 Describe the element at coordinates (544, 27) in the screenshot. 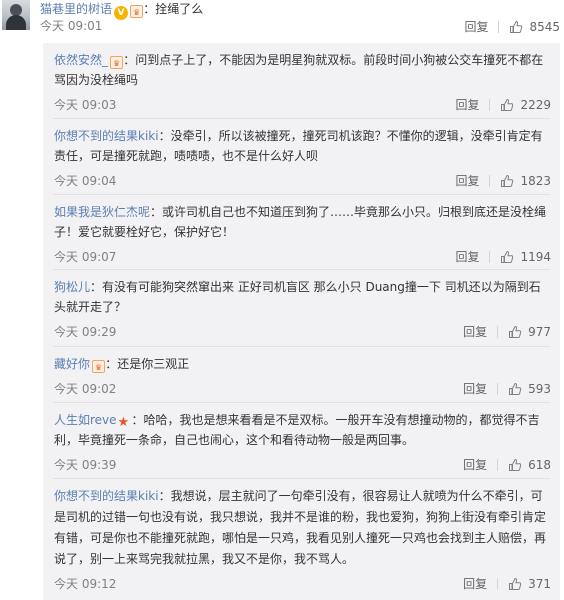

I see `like-count: 8545` at that location.